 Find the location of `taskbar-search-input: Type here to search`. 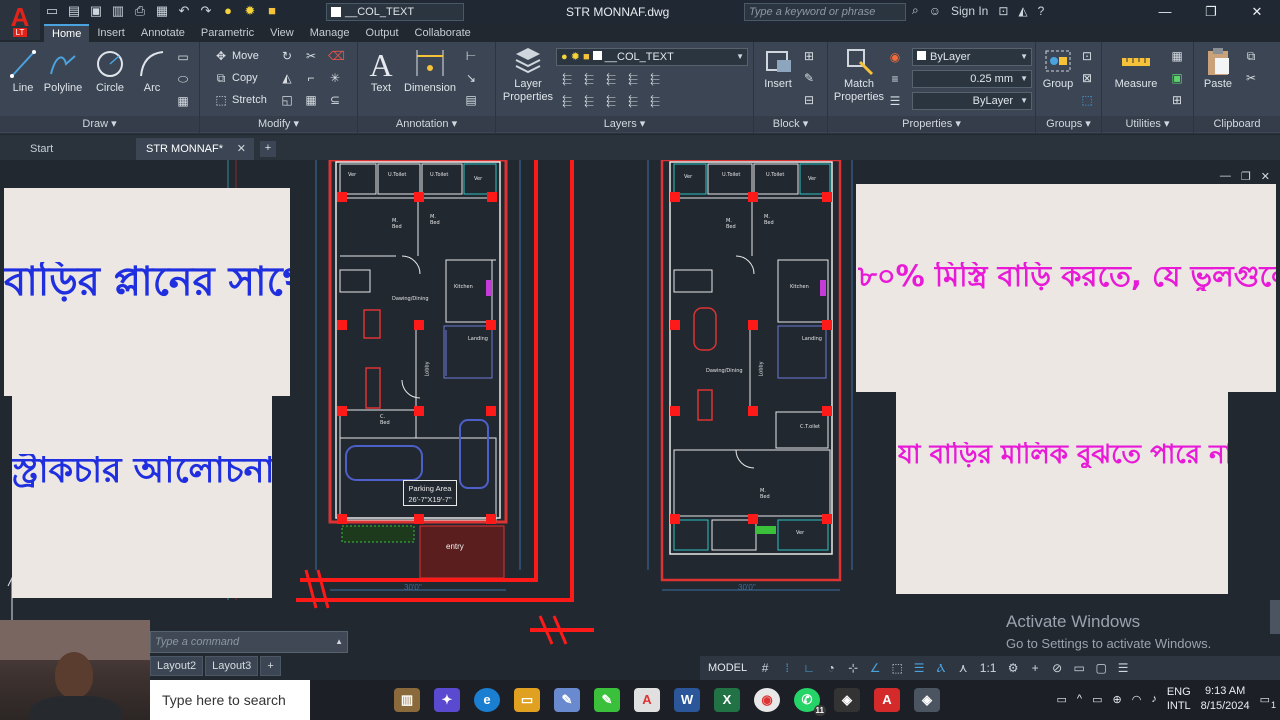

taskbar-search-input: Type here to search is located at coordinates (230, 700).